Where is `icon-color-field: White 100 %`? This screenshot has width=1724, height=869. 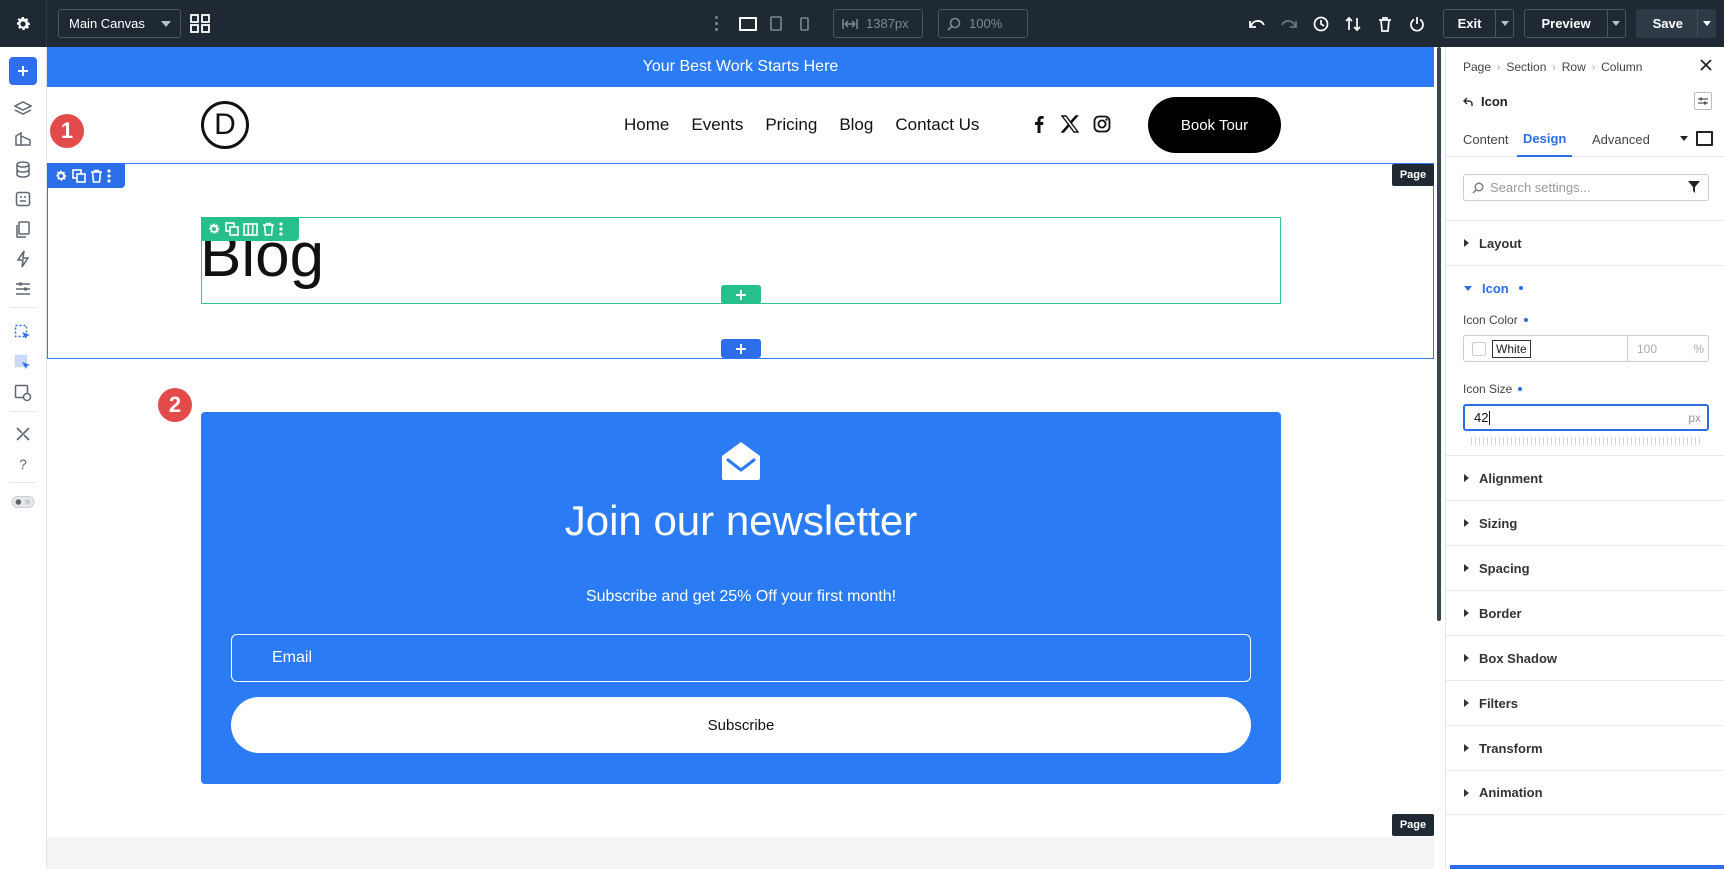
icon-color-field: White 100 % is located at coordinates (1586, 348).